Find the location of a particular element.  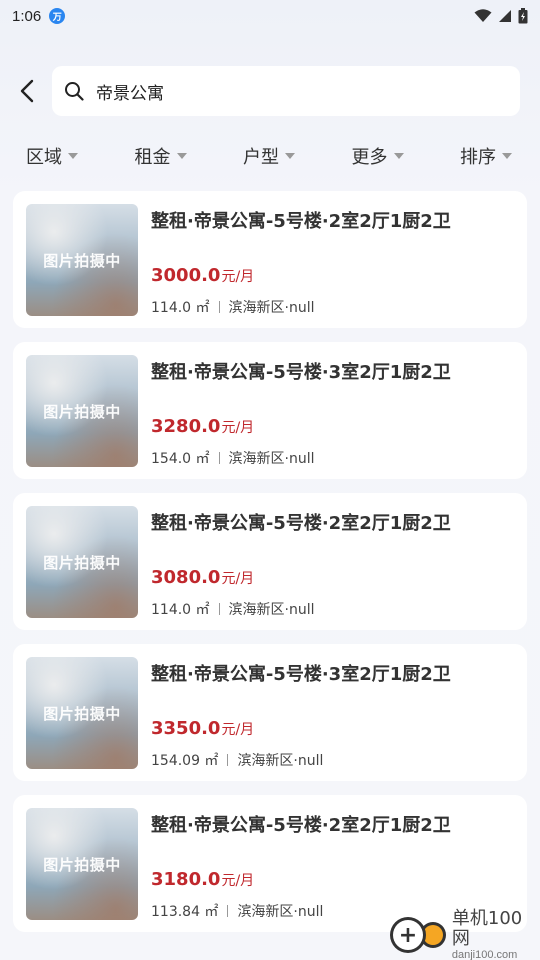

search-icon is located at coordinates (74, 91).